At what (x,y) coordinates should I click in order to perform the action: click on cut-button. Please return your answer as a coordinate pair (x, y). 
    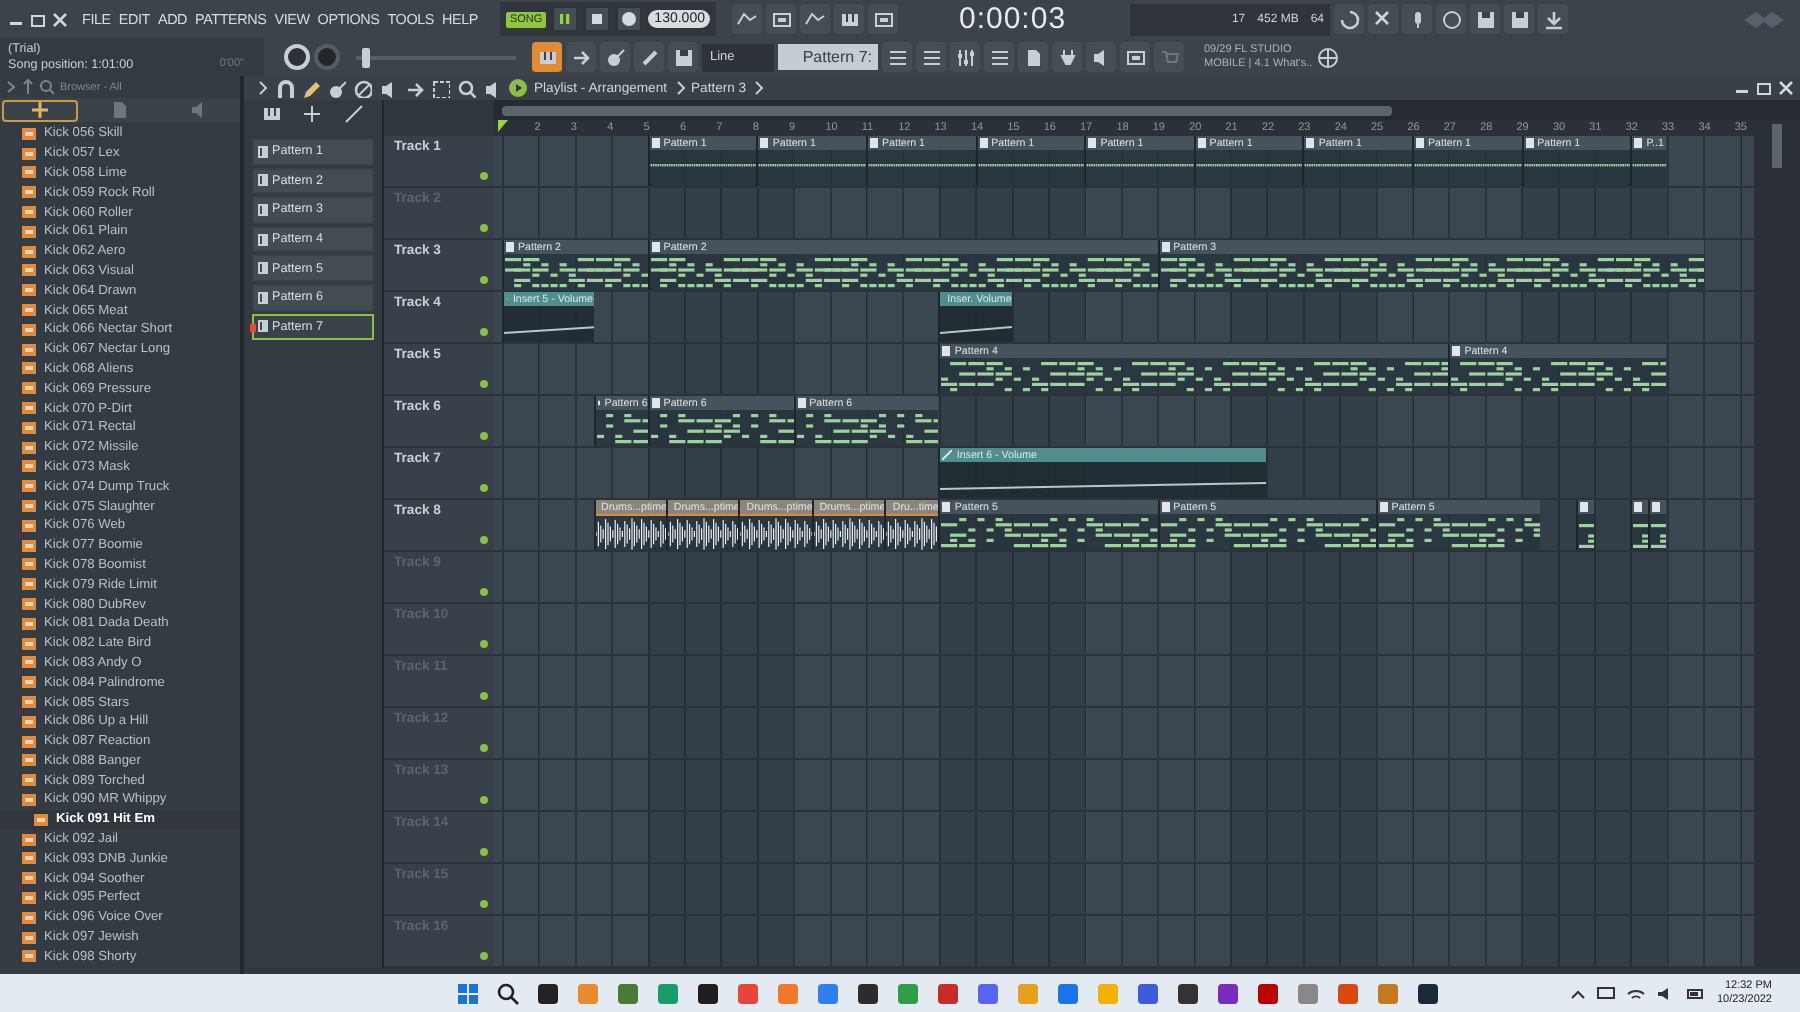
    Looking at the image, I should click on (1383, 19).